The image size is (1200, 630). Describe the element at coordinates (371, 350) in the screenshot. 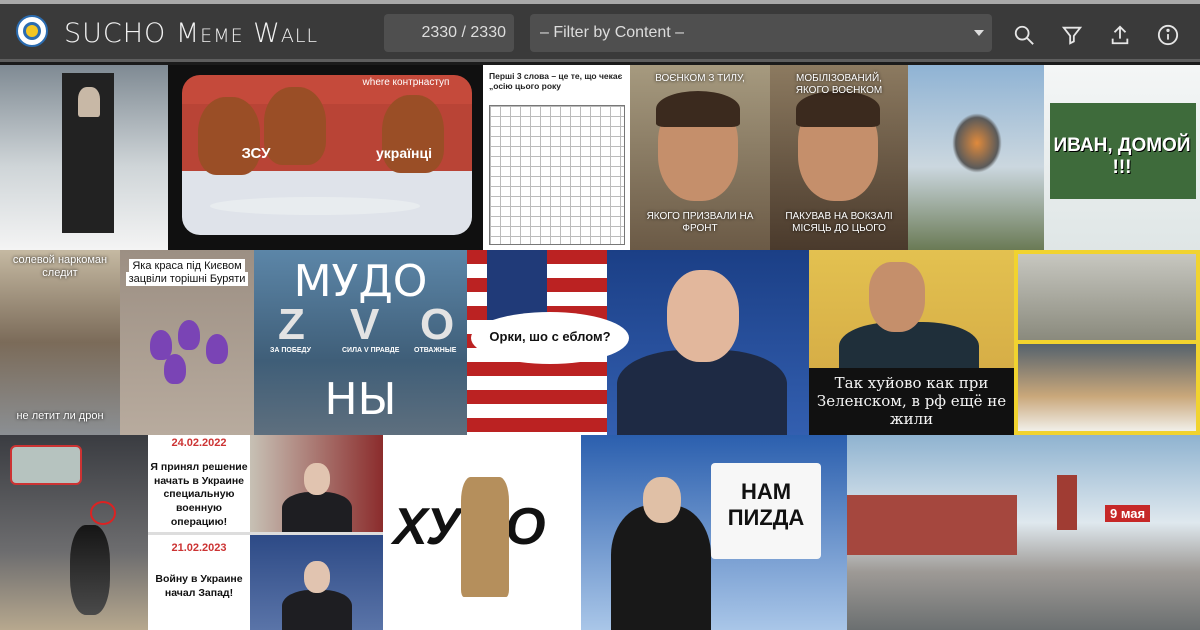

I see `meme-caption: СИЛА V ПРАВДЕ` at that location.